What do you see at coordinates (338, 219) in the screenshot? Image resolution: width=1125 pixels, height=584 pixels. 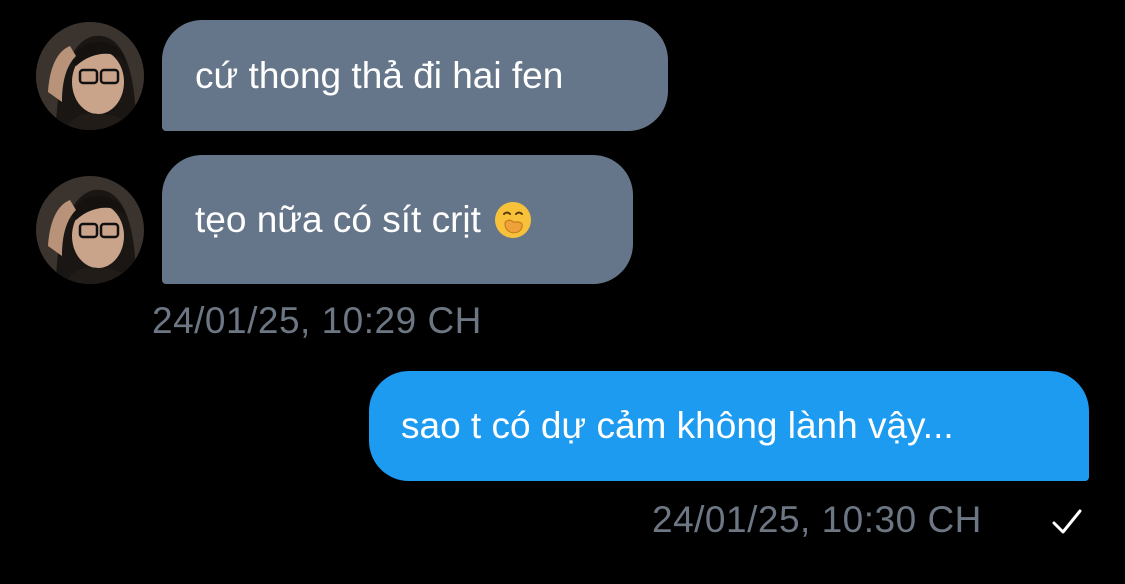 I see `message-text: tẹo nữa có sít crịt` at bounding box center [338, 219].